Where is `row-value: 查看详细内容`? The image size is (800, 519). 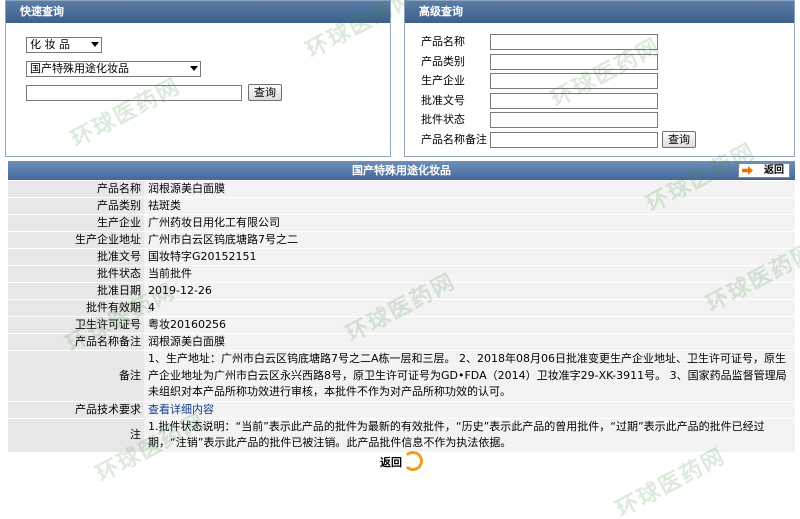 row-value: 查看详细内容 is located at coordinates (469, 410).